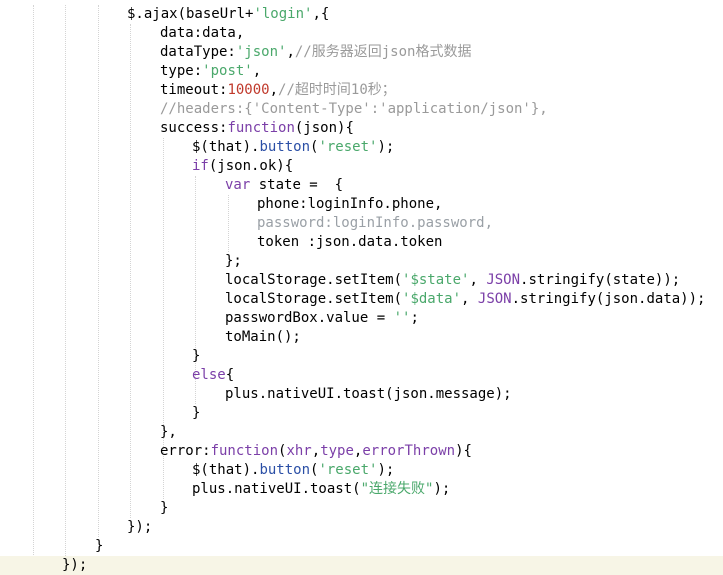 The width and height of the screenshot is (723, 575). I want to click on code-line: password:loginInfo.password,, so click(361, 223).